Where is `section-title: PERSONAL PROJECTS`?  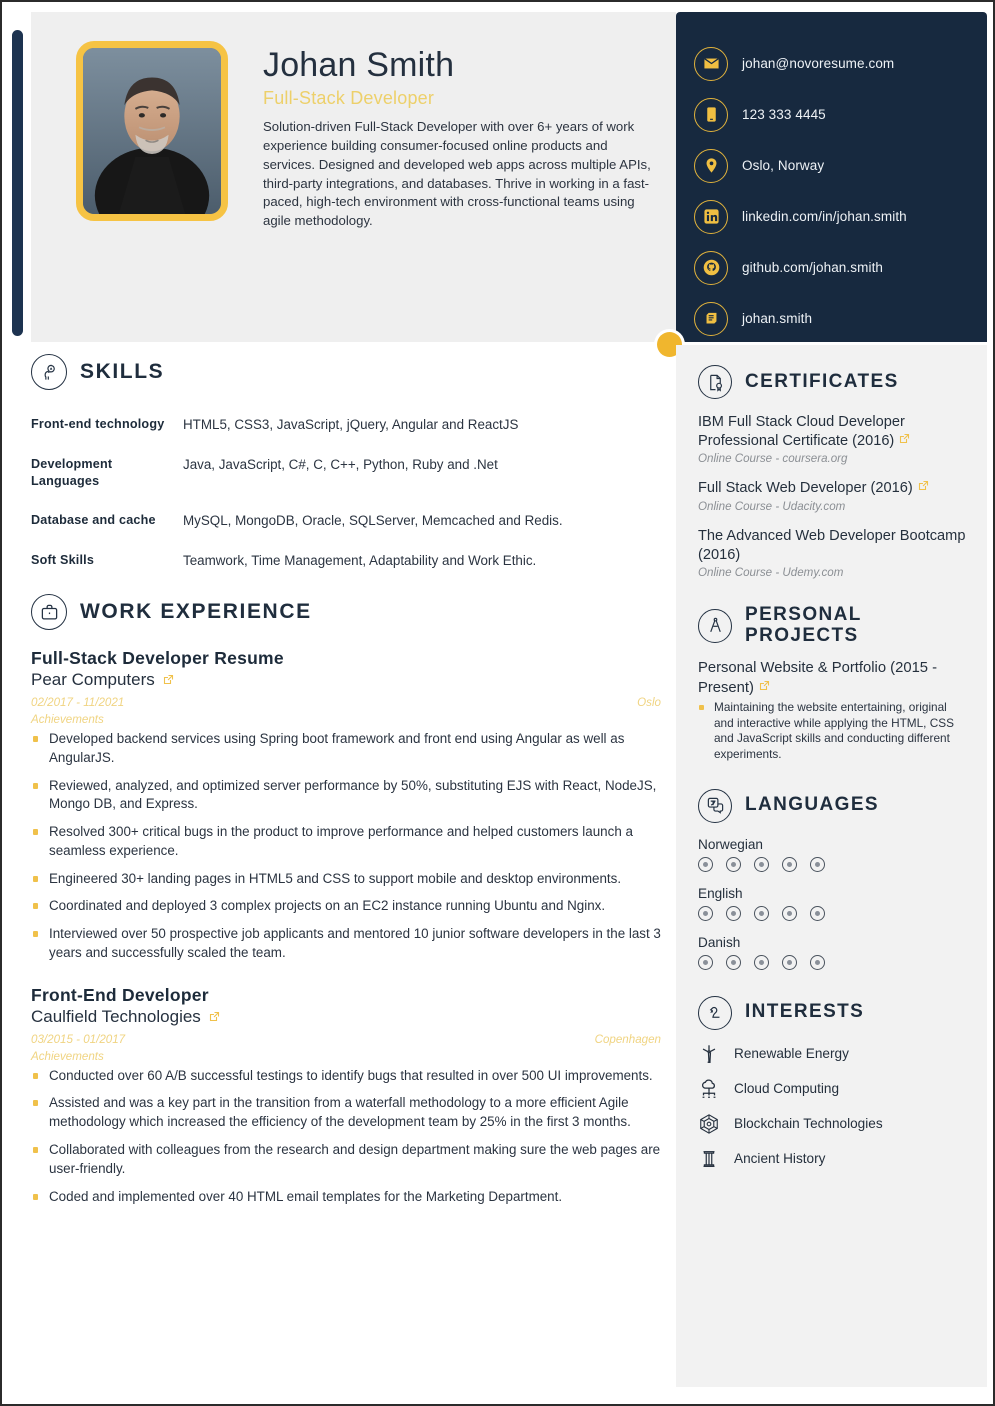
section-title: PERSONAL PROJECTS is located at coordinates (803, 625).